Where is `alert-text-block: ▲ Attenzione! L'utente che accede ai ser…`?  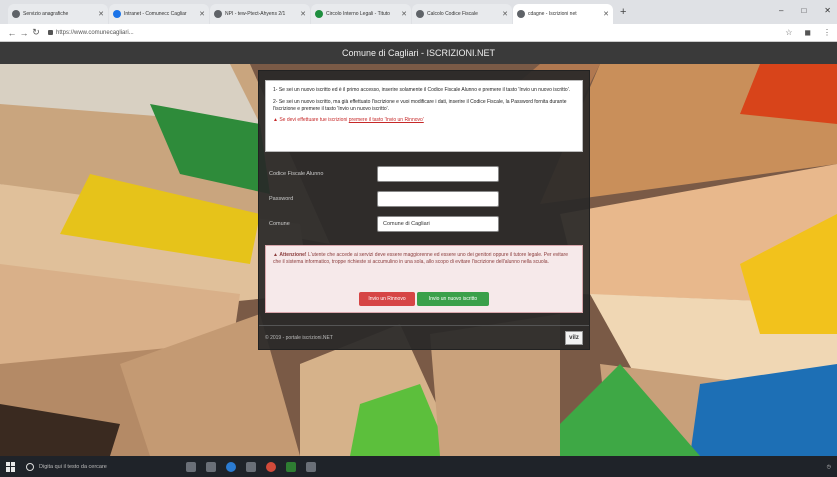
alert-text-block: ▲ Attenzione! L'utente che accede ai ser… is located at coordinates (424, 266).